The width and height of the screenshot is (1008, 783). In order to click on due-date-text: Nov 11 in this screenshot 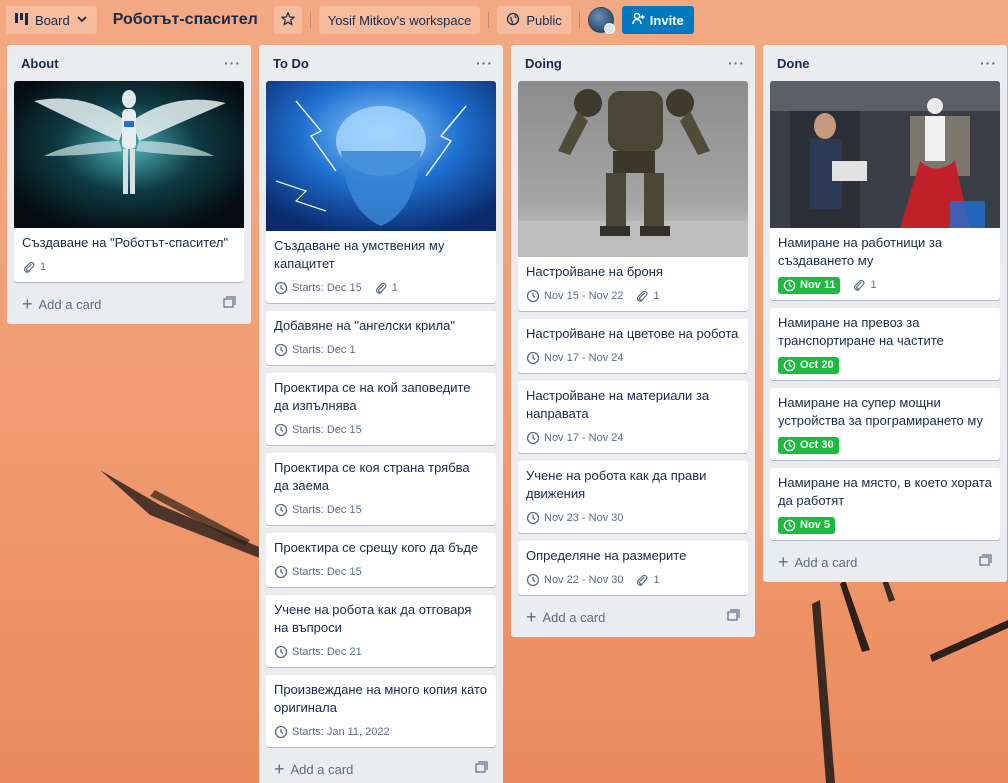, I will do `click(818, 285)`.